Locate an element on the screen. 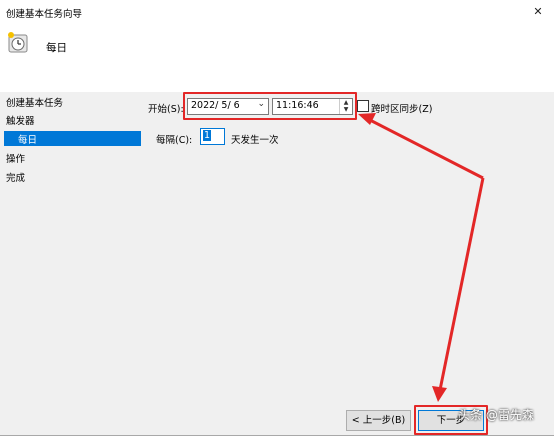  sidebar-item-label: 每日 is located at coordinates (28, 140).